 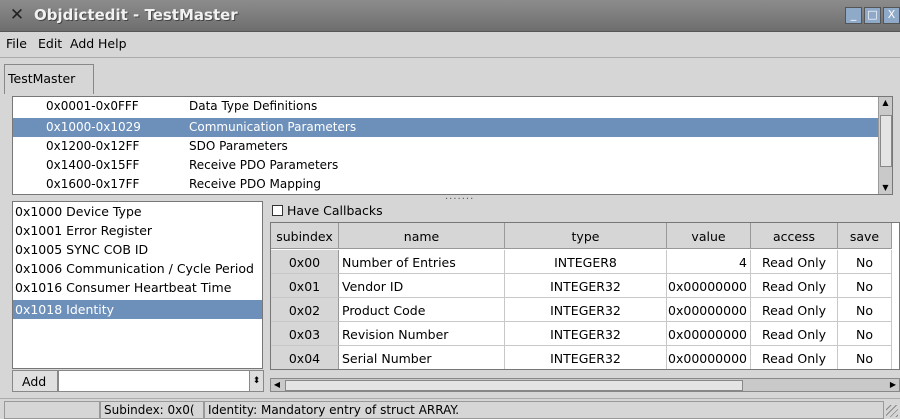 What do you see at coordinates (446, 165) in the screenshot?
I see `list-item: 0x1400-0x15FF Receive PDO Parameters` at bounding box center [446, 165].